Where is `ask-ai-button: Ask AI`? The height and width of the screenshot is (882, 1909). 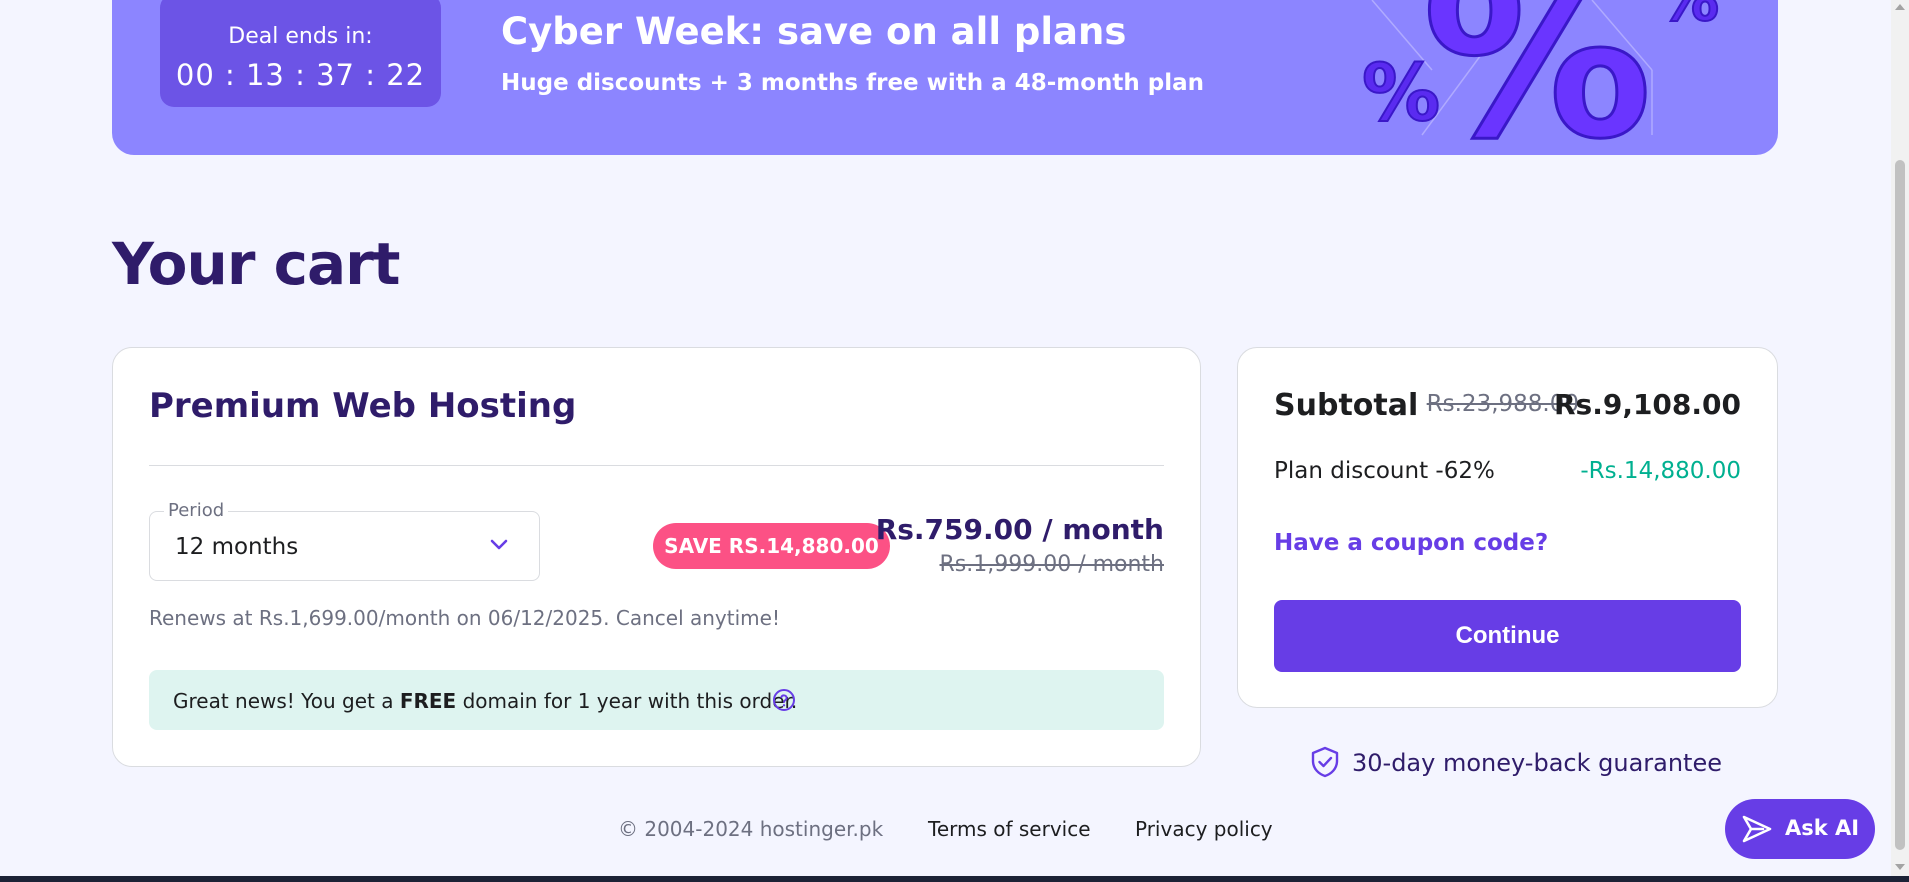 ask-ai-button: Ask AI is located at coordinates (1800, 829).